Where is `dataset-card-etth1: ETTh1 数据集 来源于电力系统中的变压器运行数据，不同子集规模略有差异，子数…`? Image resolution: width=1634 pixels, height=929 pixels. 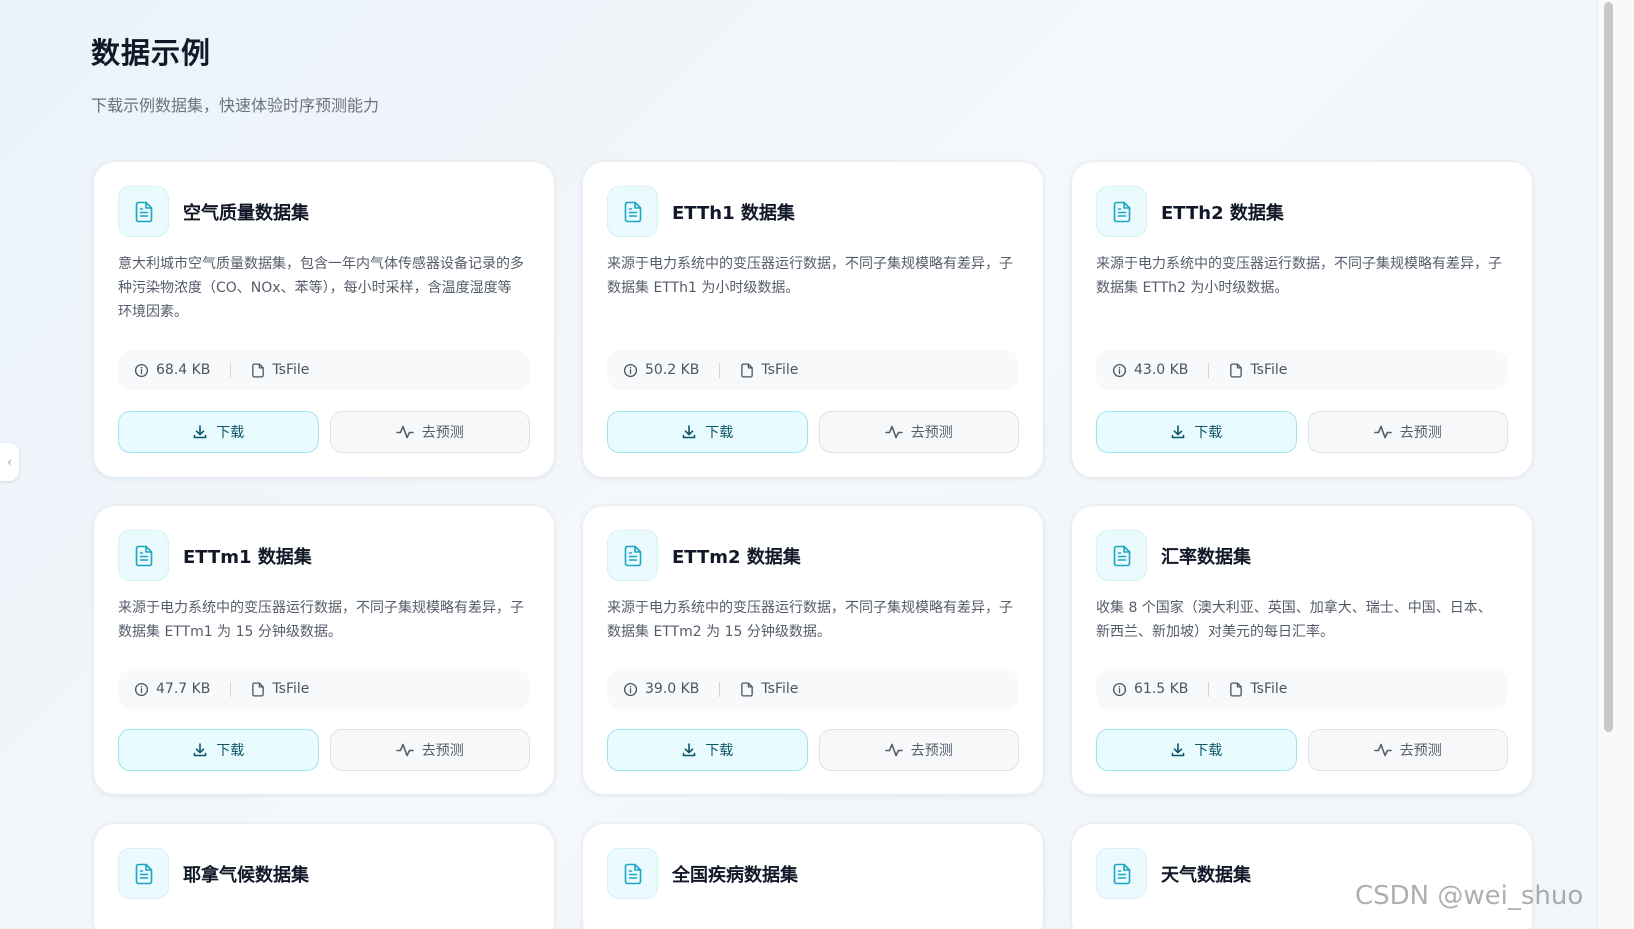 dataset-card-etth1: ETTh1 数据集 来源于电力系统中的变压器运行数据，不同子集规模略有差异，子数… is located at coordinates (813, 319).